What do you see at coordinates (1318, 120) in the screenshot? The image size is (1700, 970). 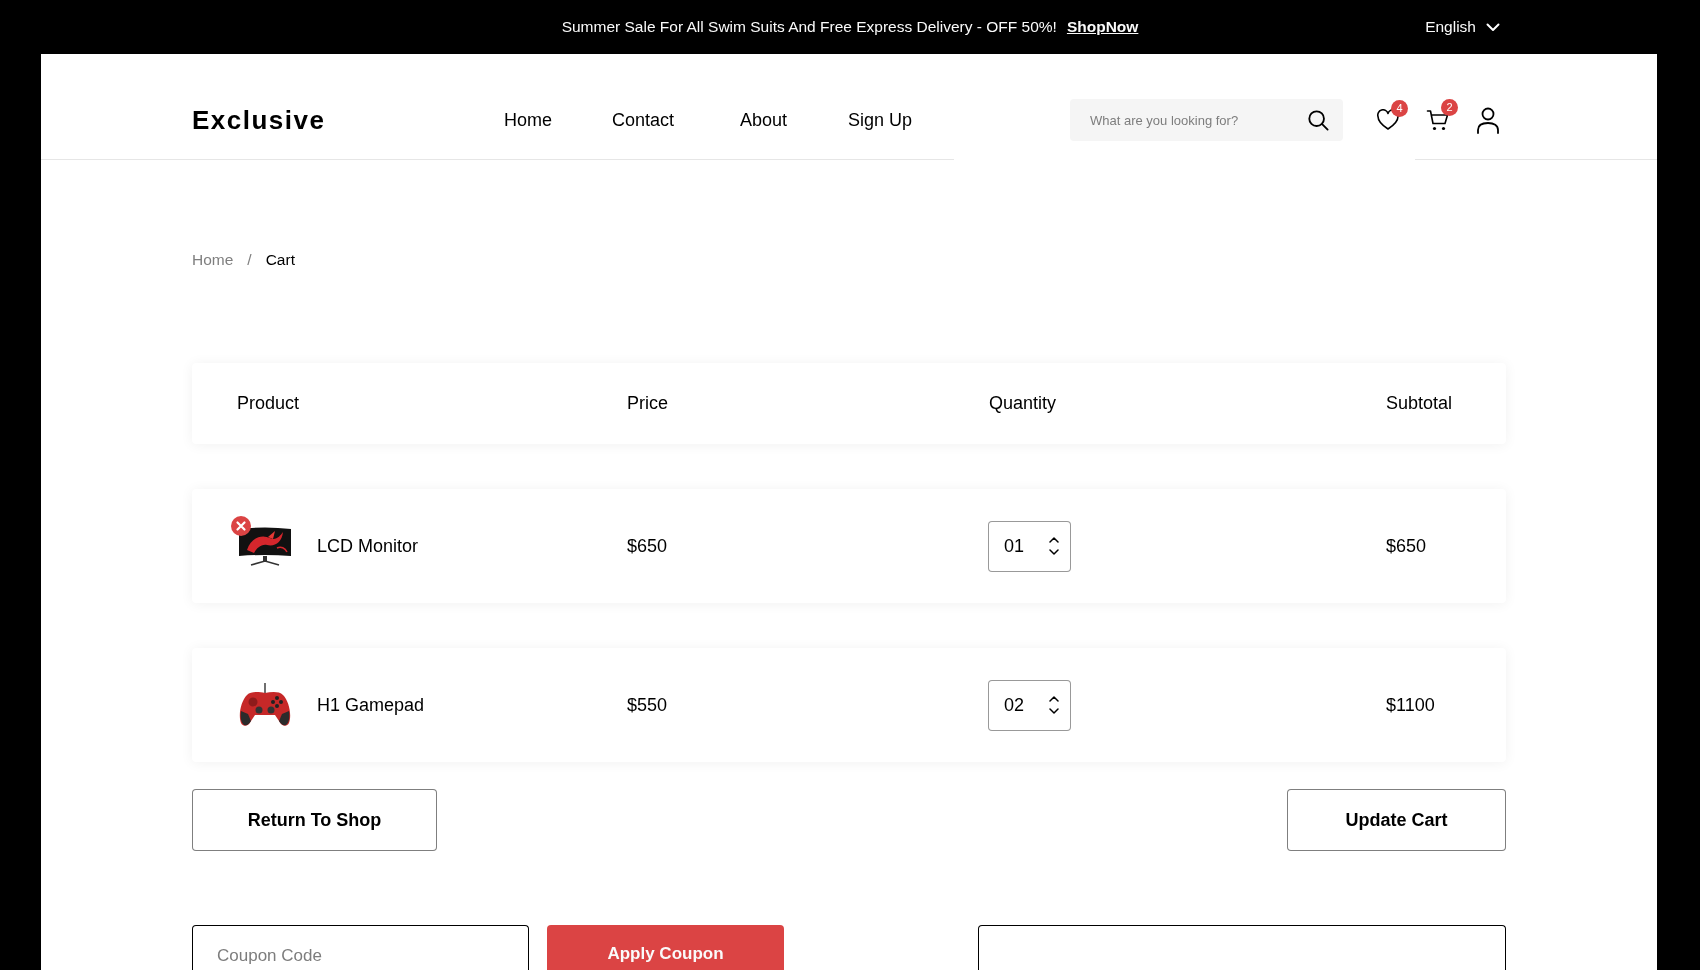 I see `search-icon` at bounding box center [1318, 120].